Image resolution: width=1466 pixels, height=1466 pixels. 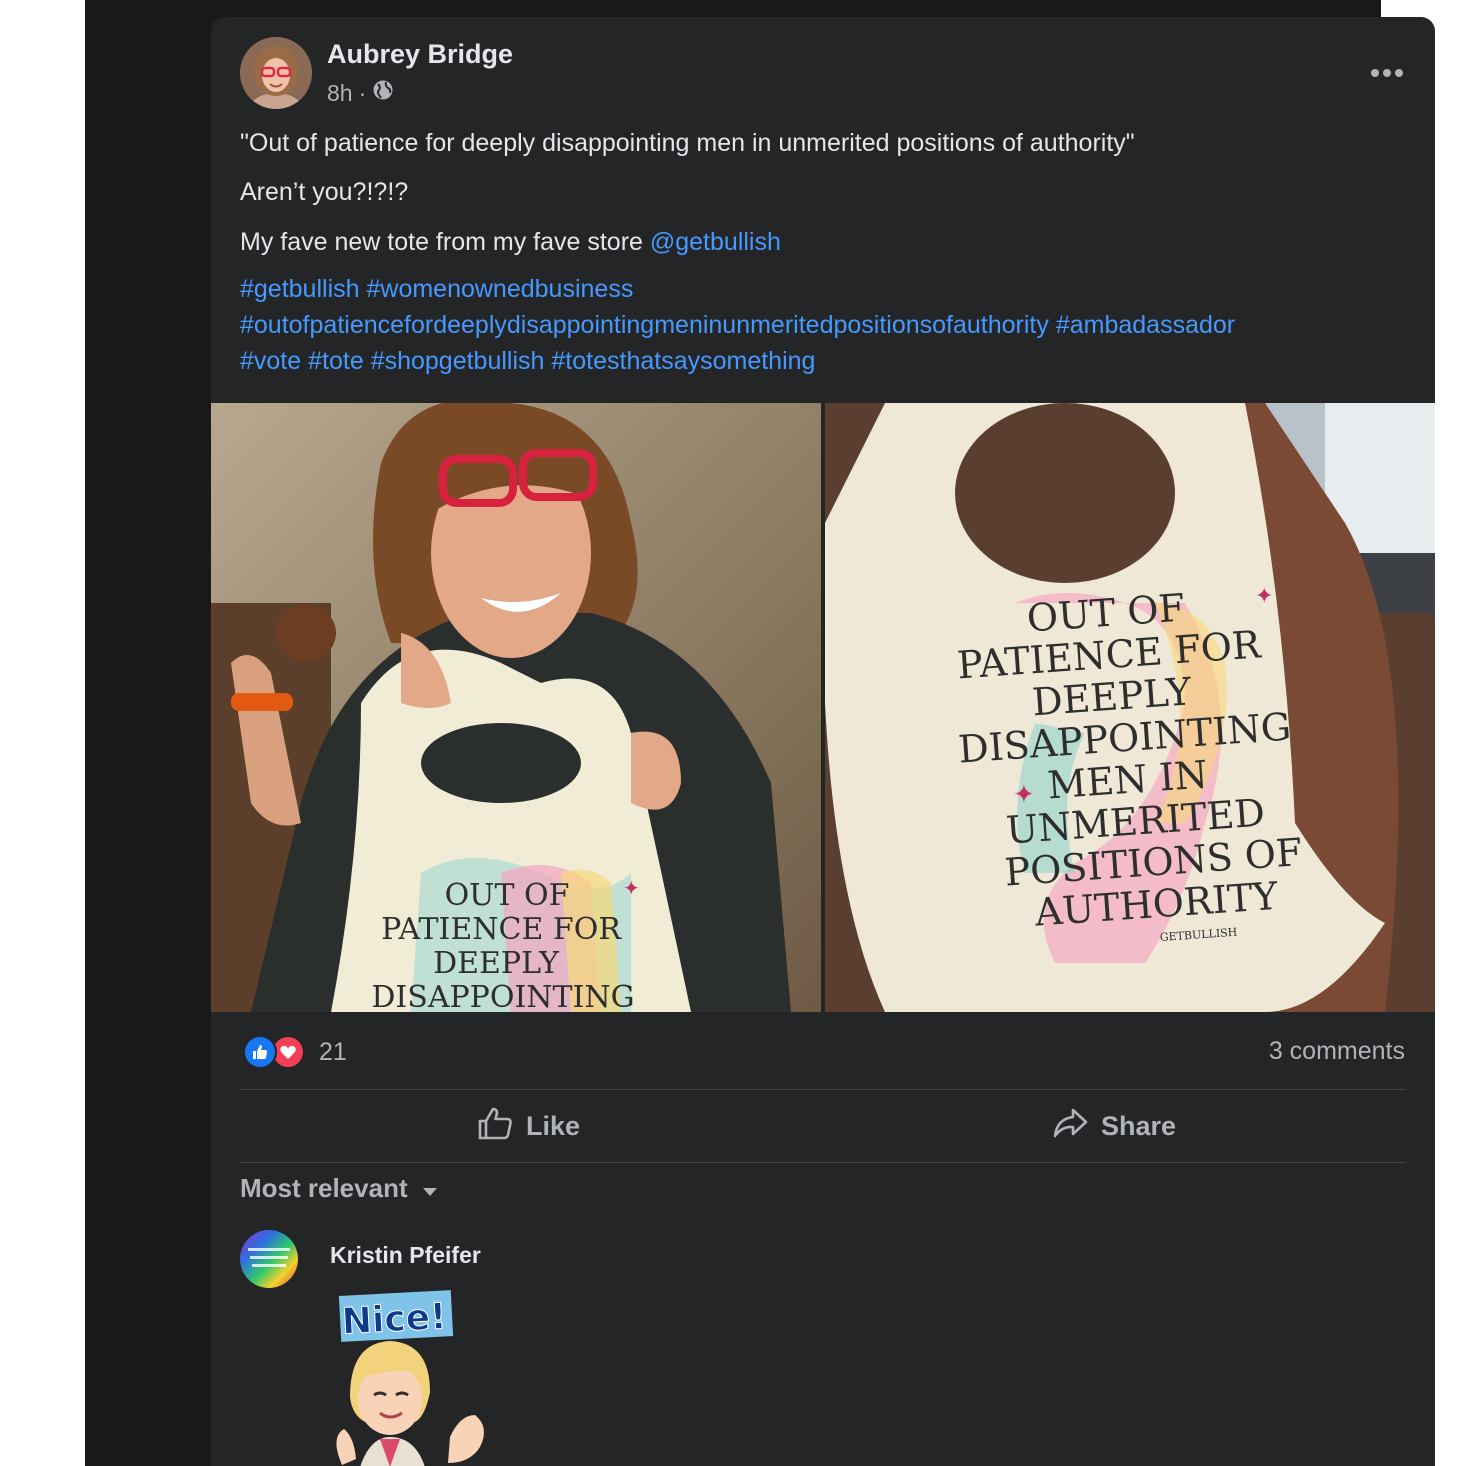 I want to click on like-button: Like, so click(x=528, y=1126).